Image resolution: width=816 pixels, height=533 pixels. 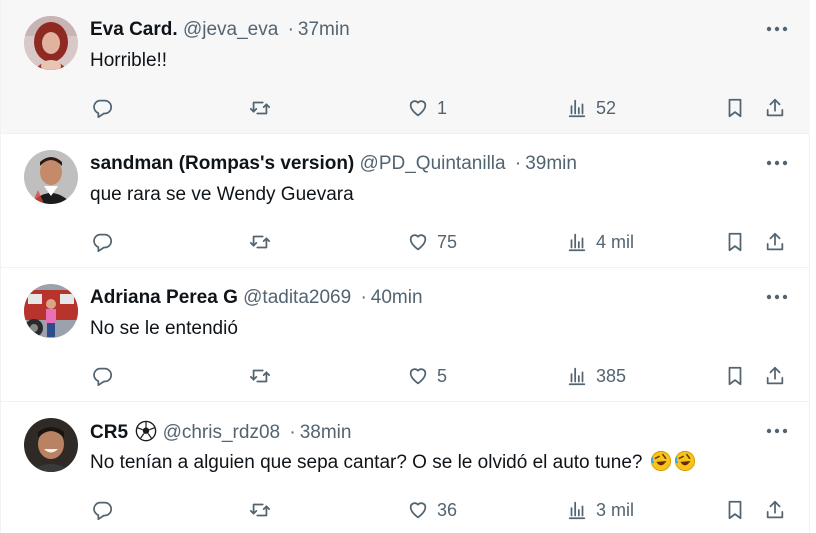 What do you see at coordinates (146, 431) in the screenshot?
I see `soccer-ball-icon` at bounding box center [146, 431].